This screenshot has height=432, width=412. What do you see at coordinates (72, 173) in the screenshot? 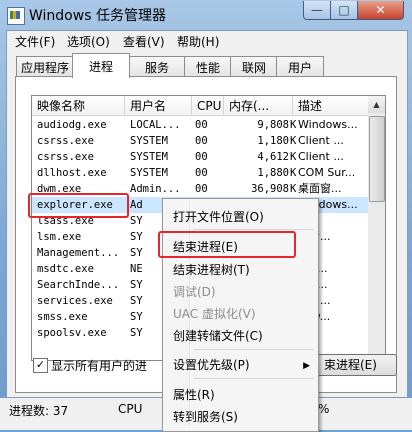
I see `process-name: dllhost.exe` at bounding box center [72, 173].